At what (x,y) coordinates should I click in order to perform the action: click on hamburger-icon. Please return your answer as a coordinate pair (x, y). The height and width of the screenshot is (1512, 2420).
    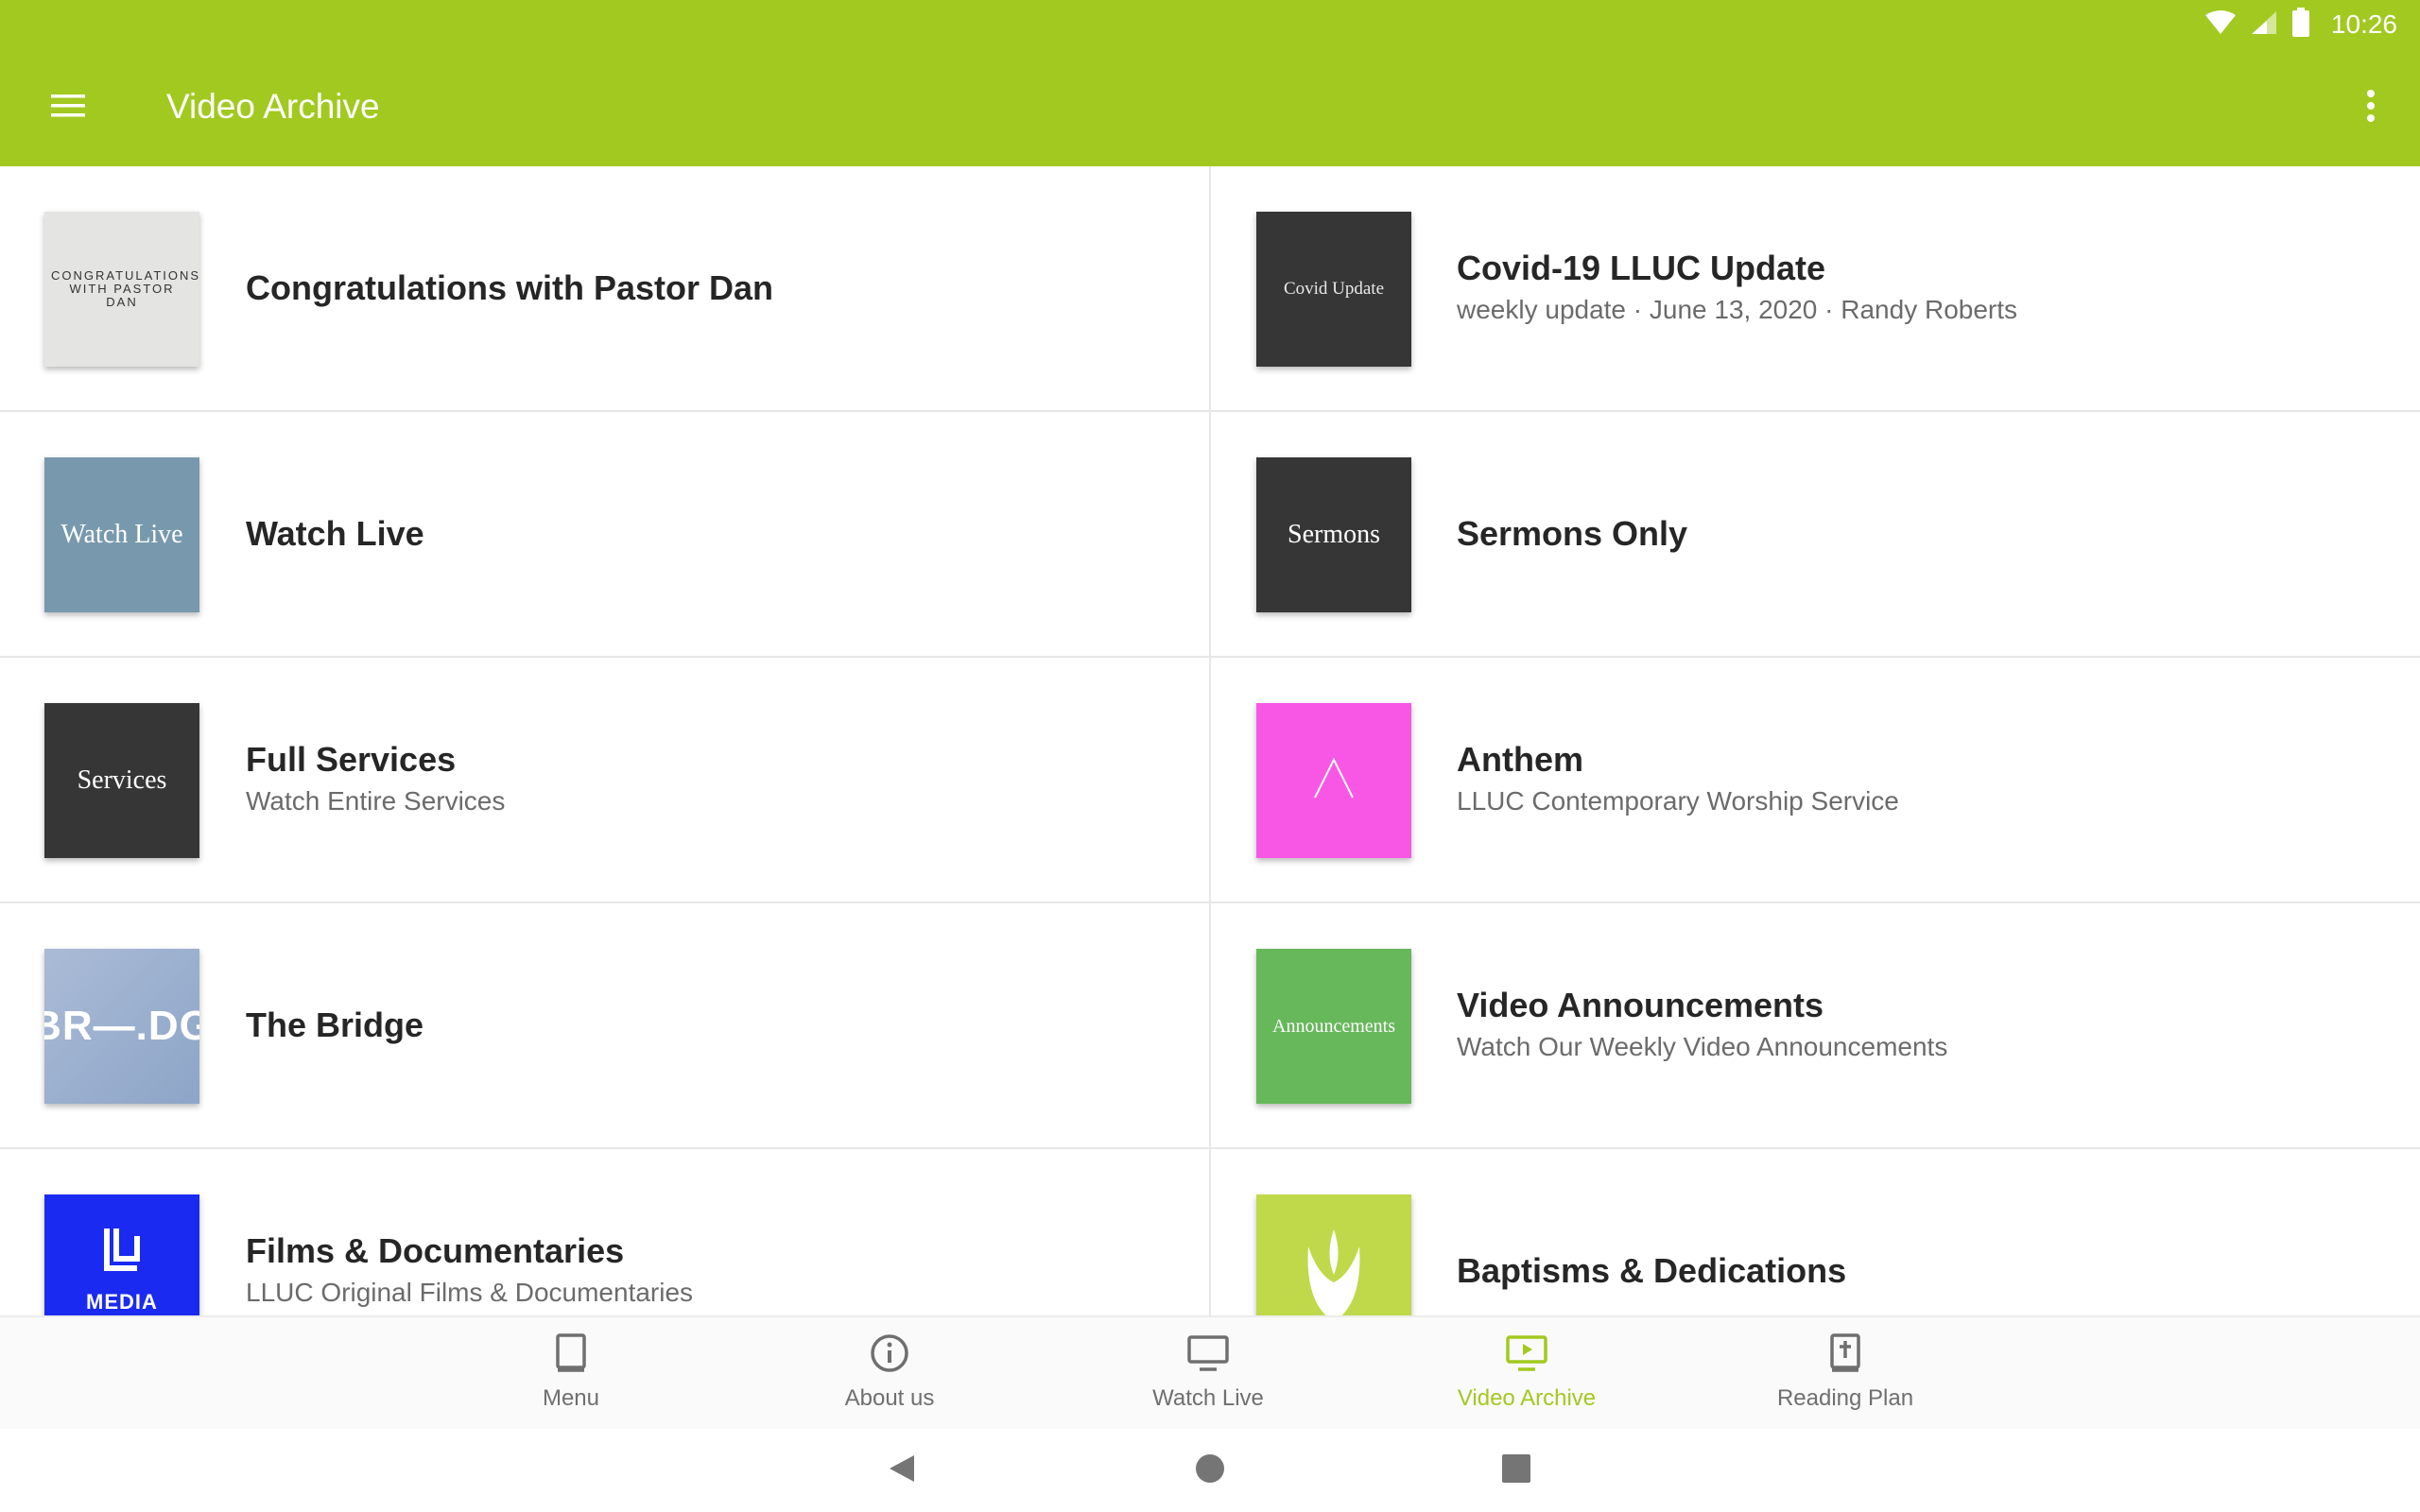
    Looking at the image, I should click on (68, 108).